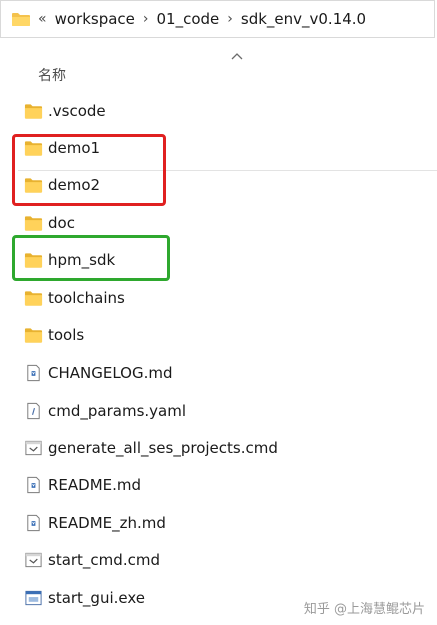 This screenshot has height=625, width=437. Describe the element at coordinates (218, 410) in the screenshot. I see `list-item-cmd-params: cmd_params.yaml` at that location.